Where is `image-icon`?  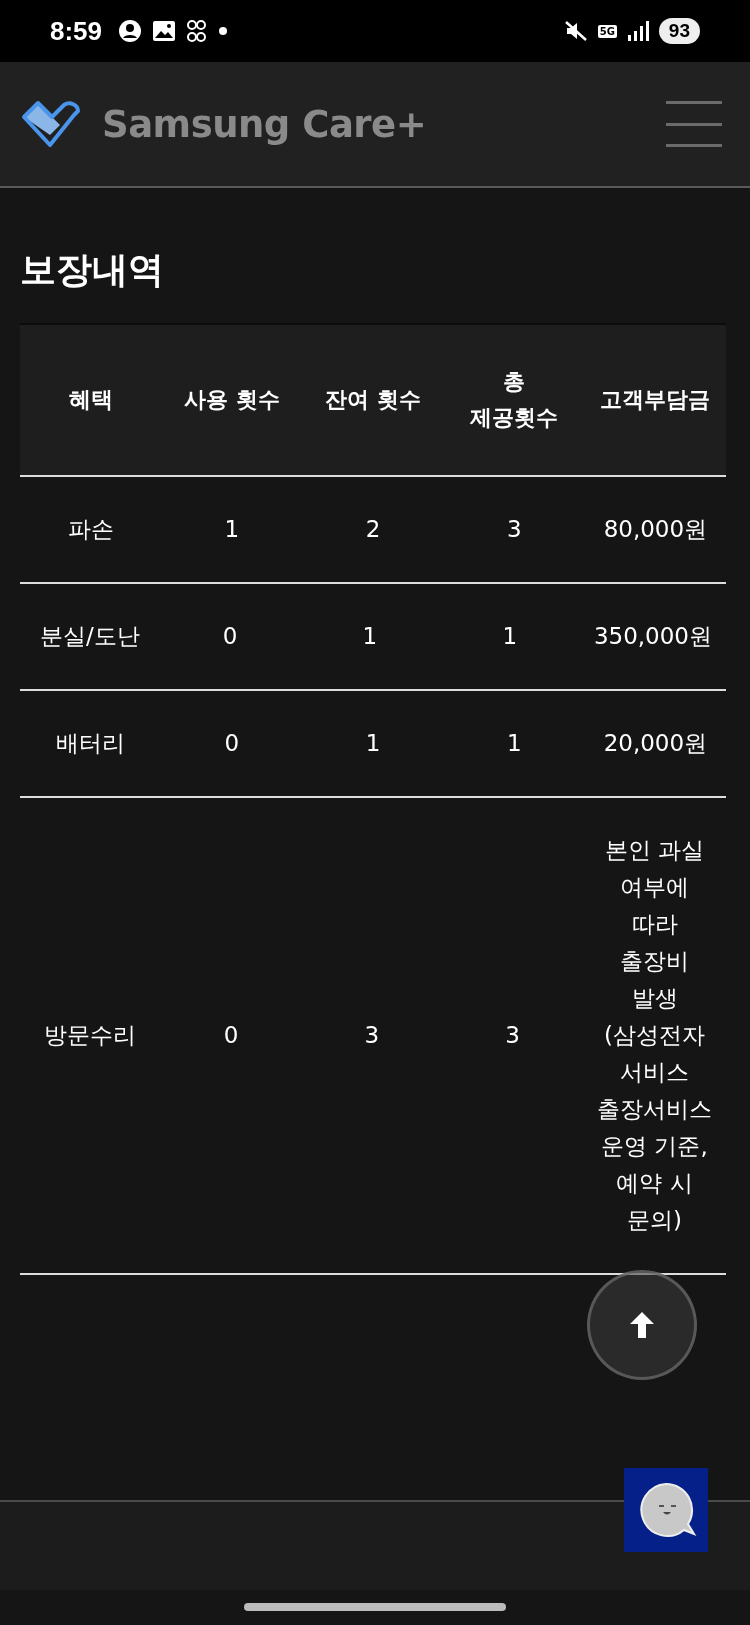 image-icon is located at coordinates (164, 31).